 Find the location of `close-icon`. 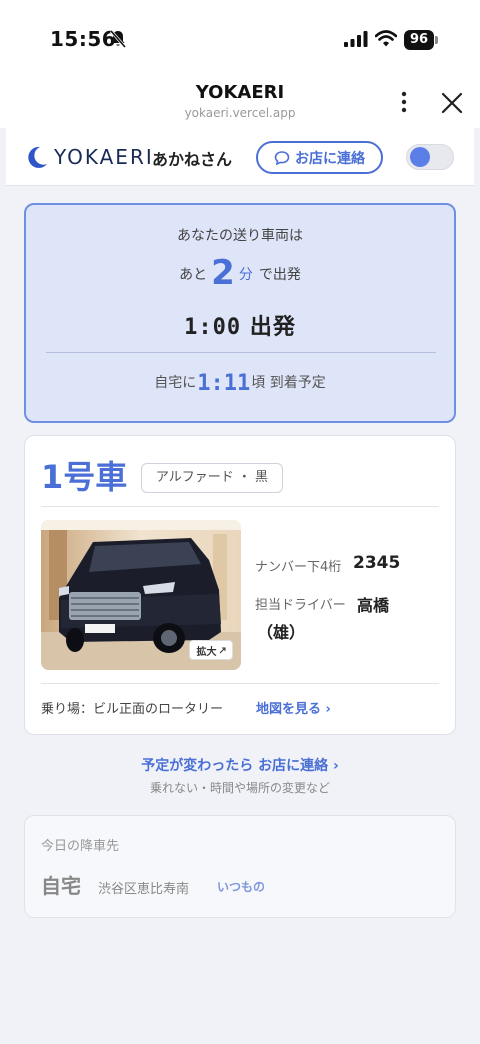

close-icon is located at coordinates (452, 103).